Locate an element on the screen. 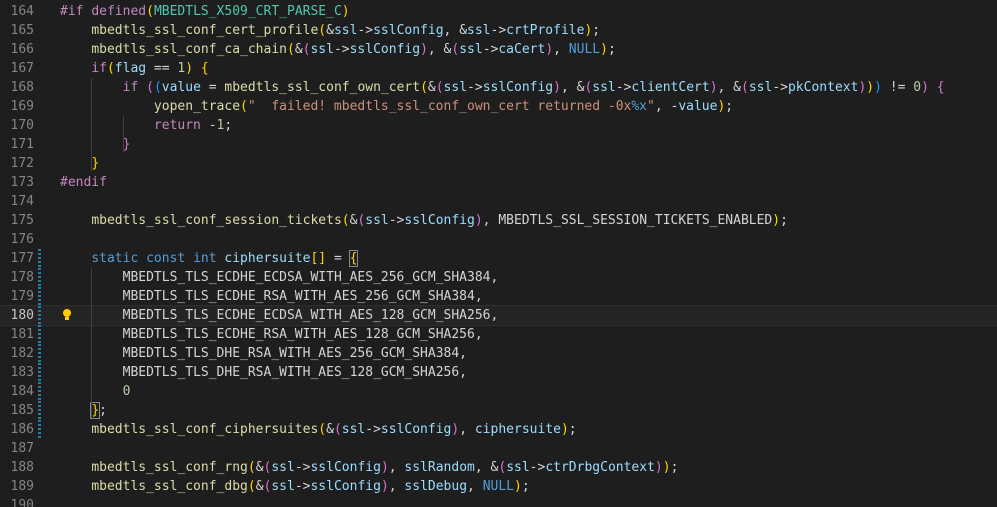 This screenshot has width=997, height=507. code-line: 164 #if defined(MBEDTLS_X509_CRT_PARSE_C) is located at coordinates (498, 11).